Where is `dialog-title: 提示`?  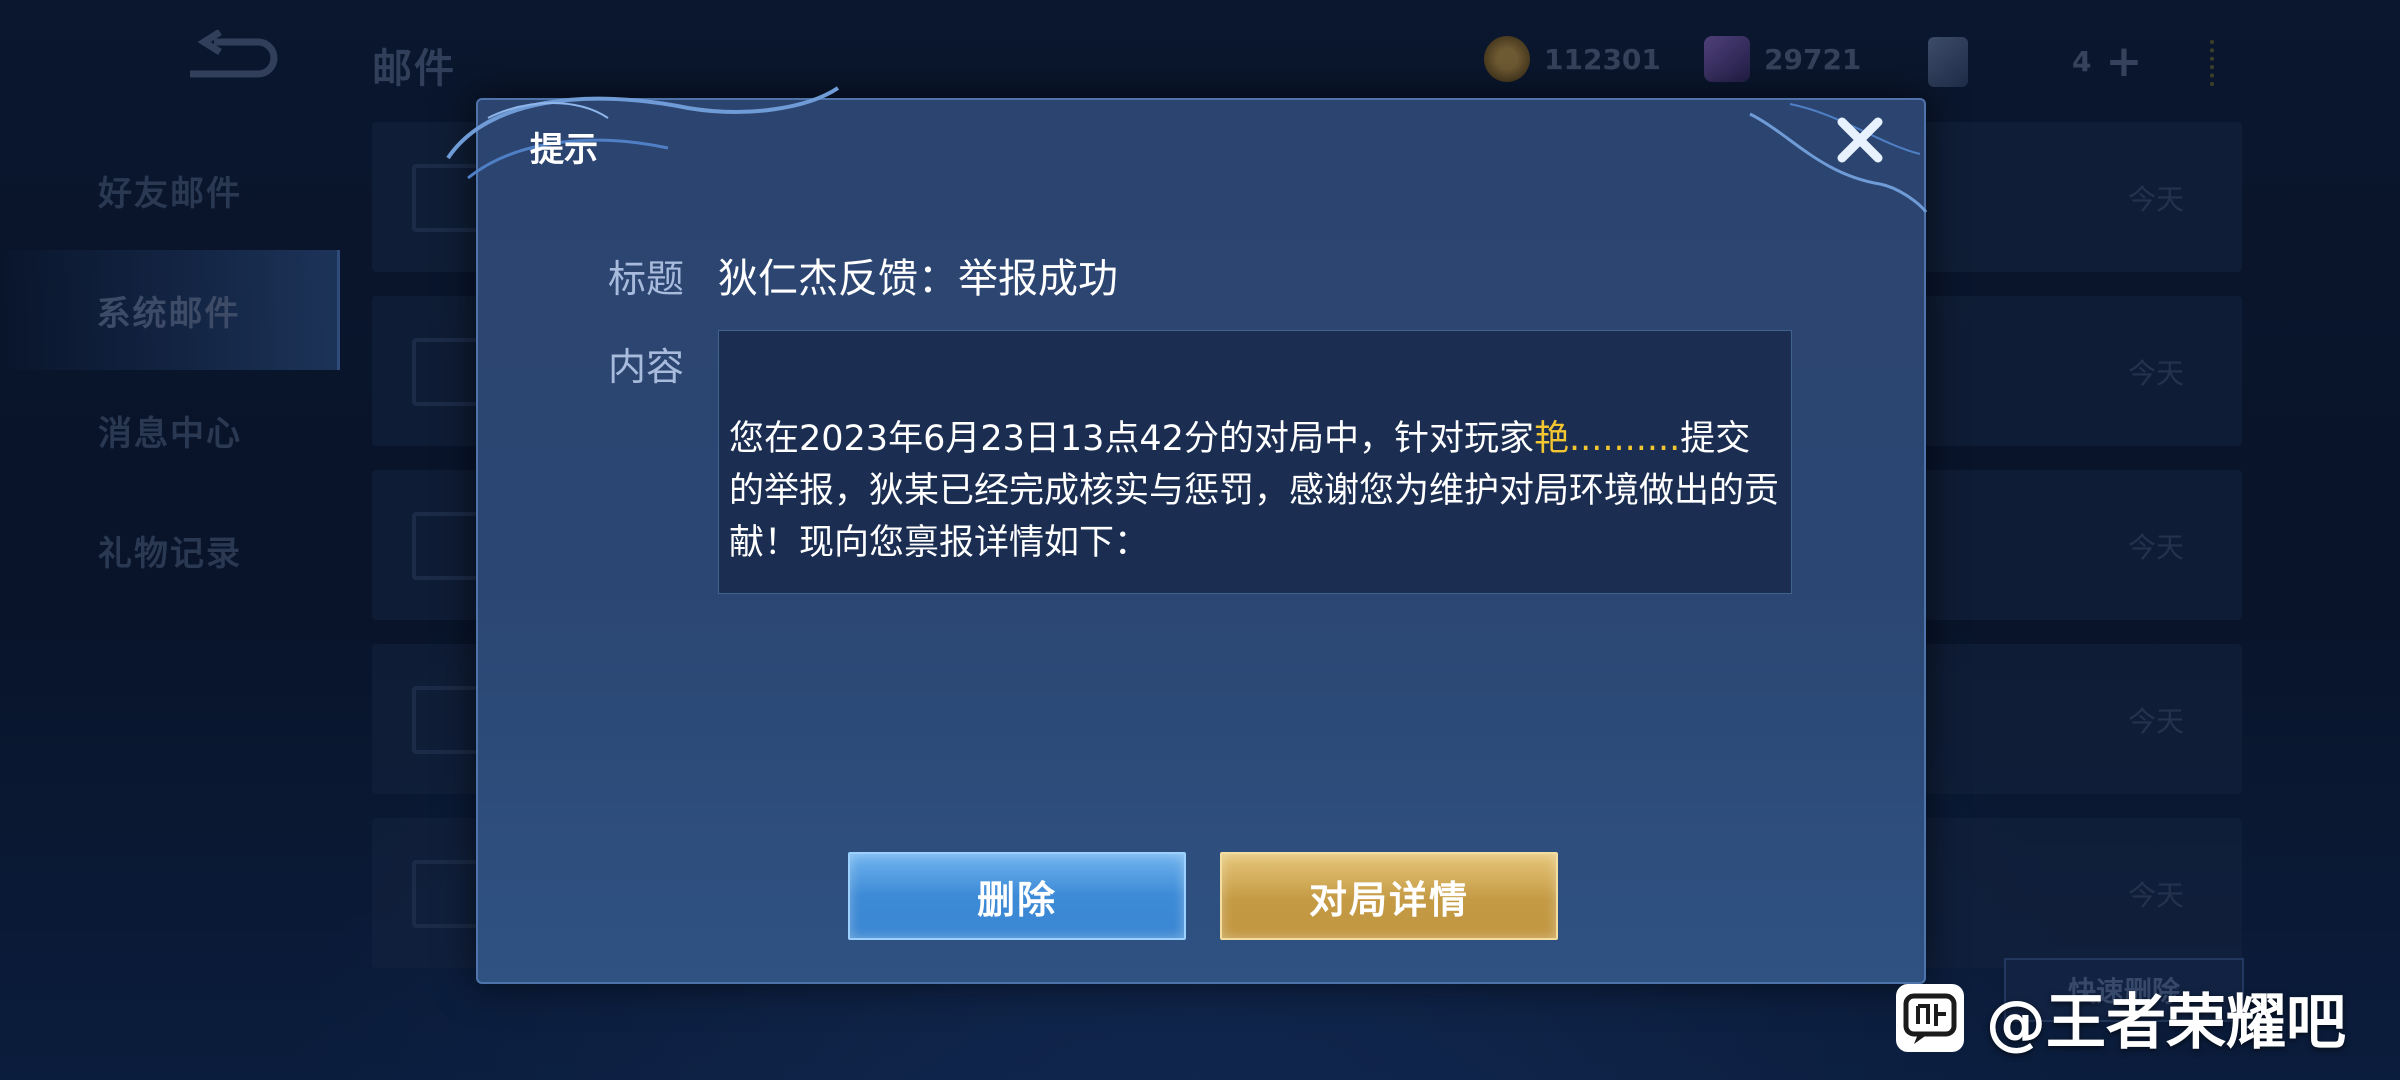 dialog-title: 提示 is located at coordinates (564, 150).